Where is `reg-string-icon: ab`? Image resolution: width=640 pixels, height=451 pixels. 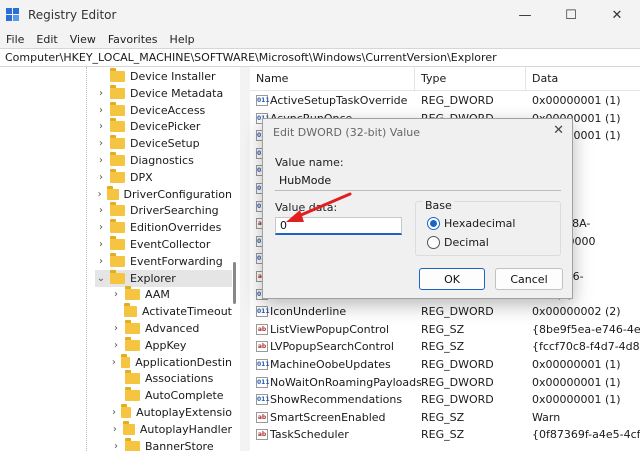
reg-string-icon: ab is located at coordinates (262, 417).